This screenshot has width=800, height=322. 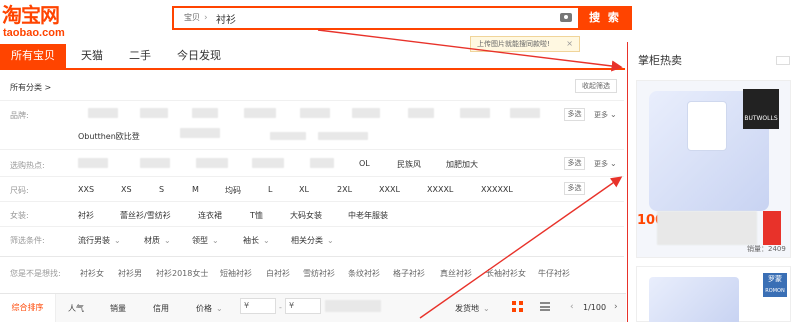 I want to click on price-min-input: ¥, so click(x=258, y=306).